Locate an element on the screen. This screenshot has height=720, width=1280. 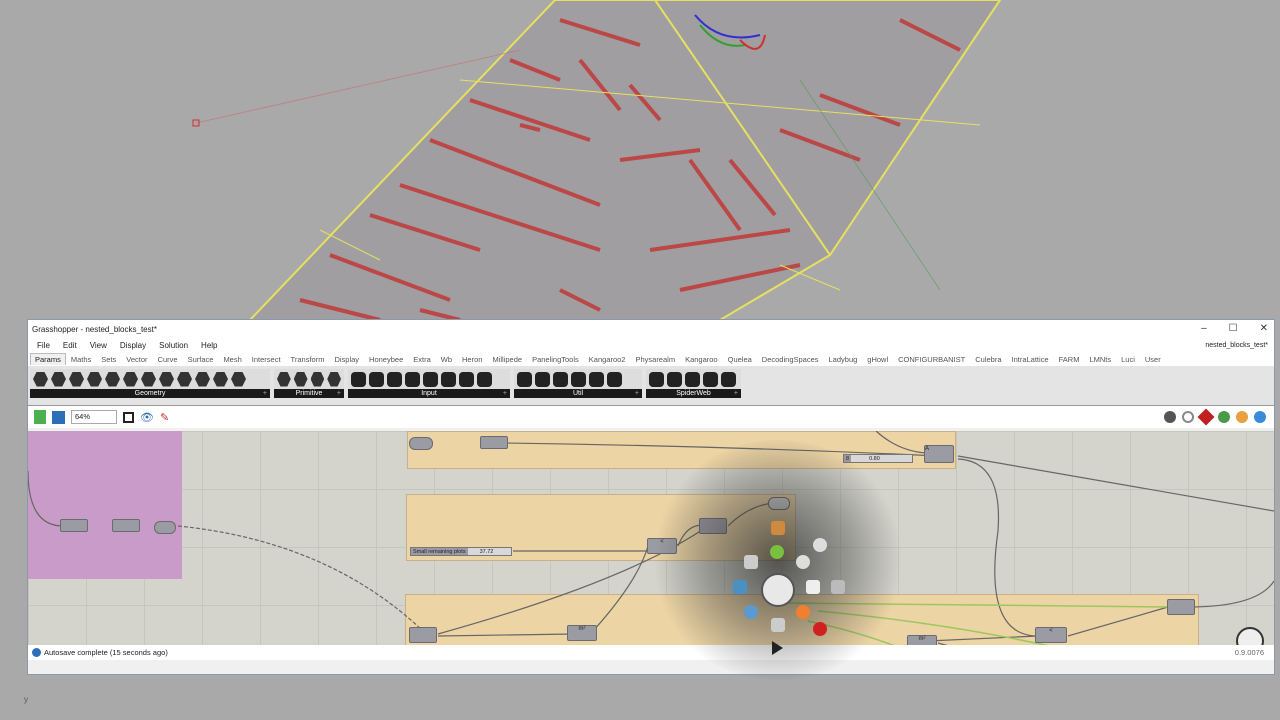
map-icon is located at coordinates (740, 587).